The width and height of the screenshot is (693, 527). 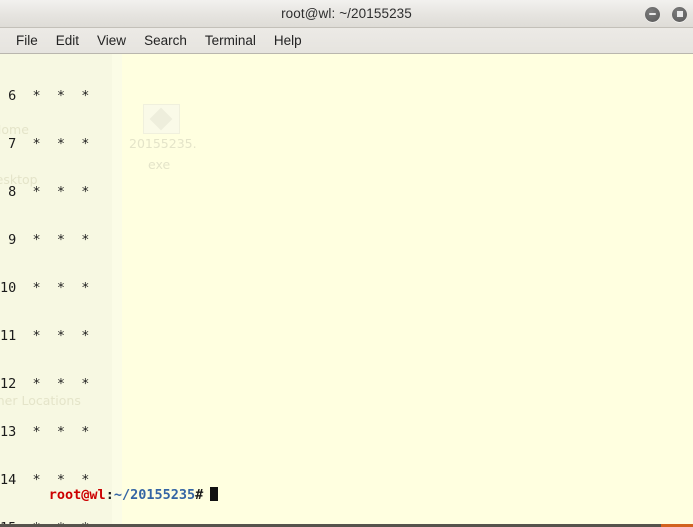 I want to click on prompt-user-host: root@wl, so click(x=77, y=495).